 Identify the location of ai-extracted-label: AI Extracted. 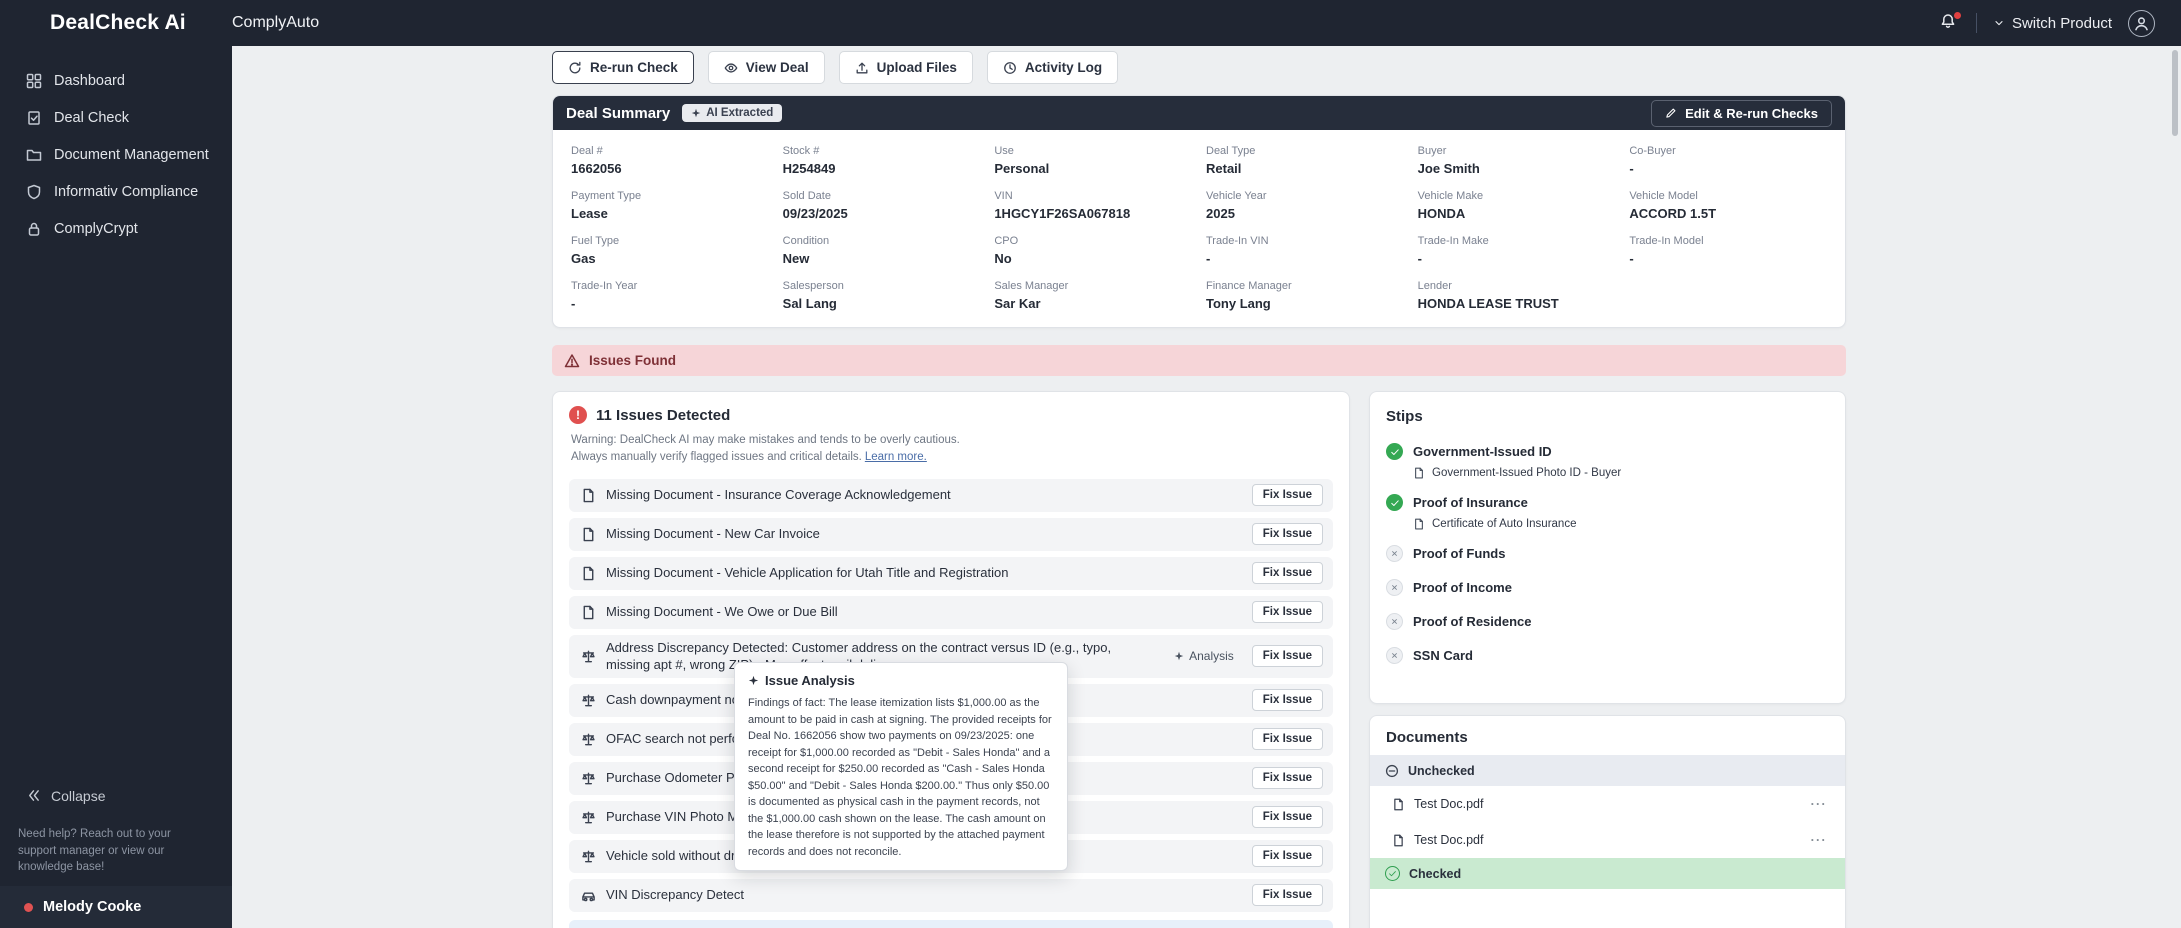
(740, 113).